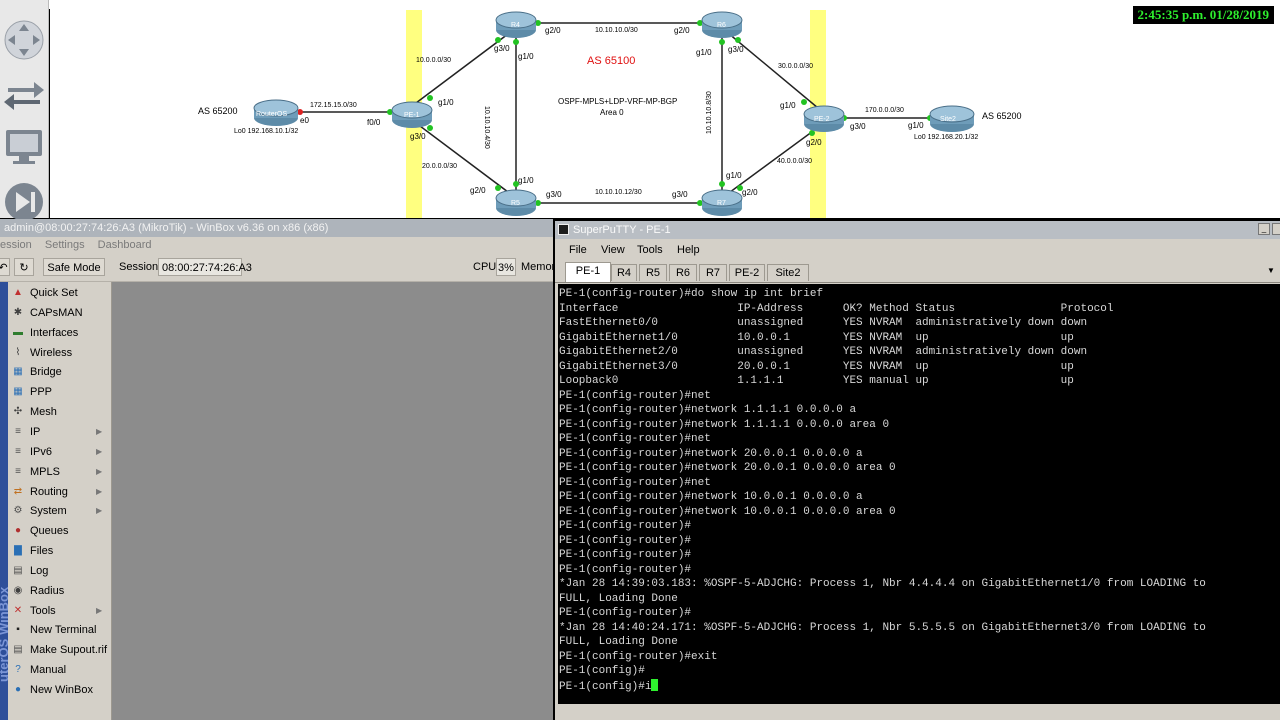 The image size is (1280, 720). I want to click on nav-item-system: ⚙ System ▶, so click(59, 511).